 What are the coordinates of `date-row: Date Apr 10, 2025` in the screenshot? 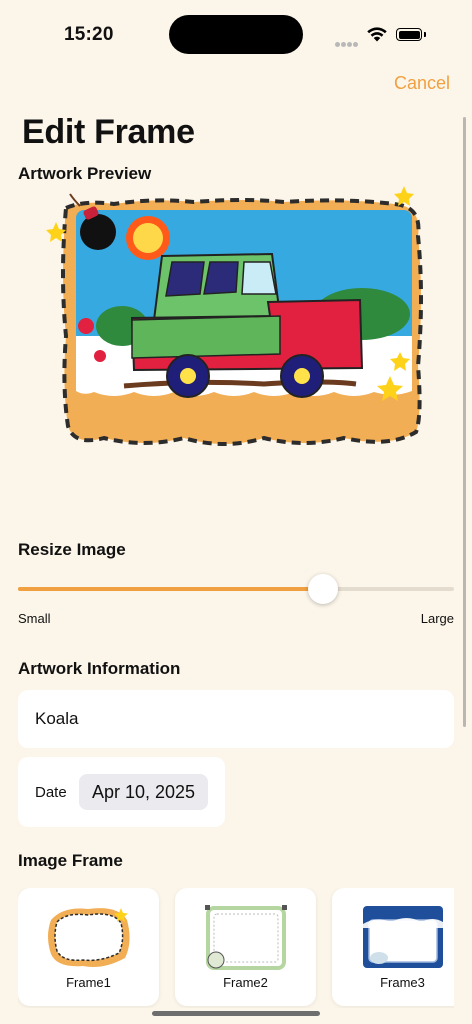 It's located at (121, 792).